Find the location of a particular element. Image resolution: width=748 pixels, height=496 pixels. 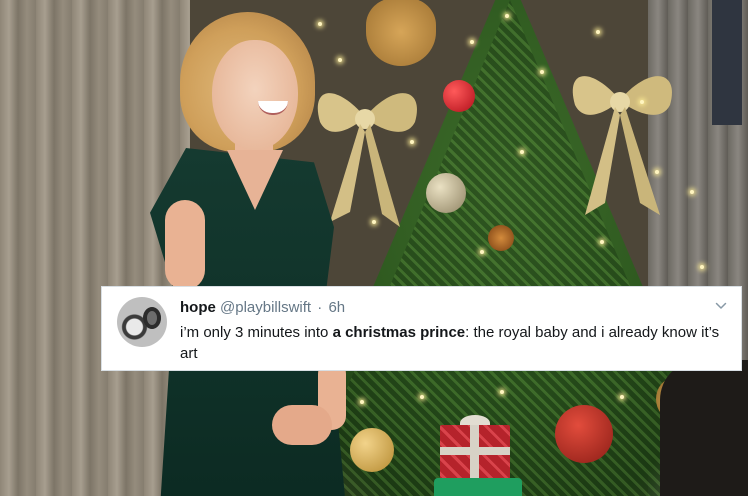

gold-bow-right is located at coordinates (622, 145).